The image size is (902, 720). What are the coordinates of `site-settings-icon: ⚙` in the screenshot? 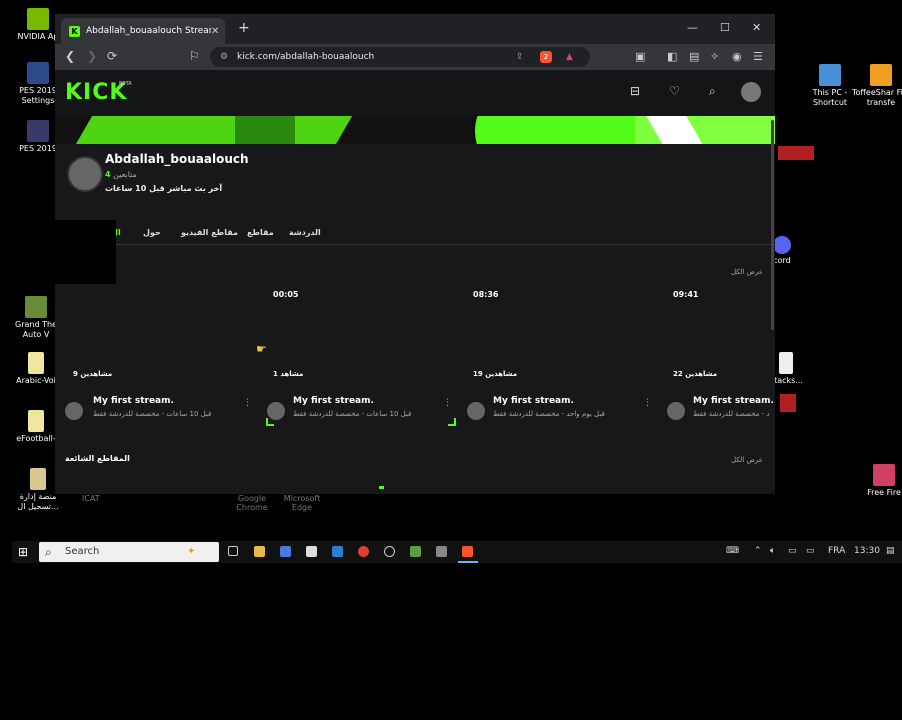 It's located at (224, 57).